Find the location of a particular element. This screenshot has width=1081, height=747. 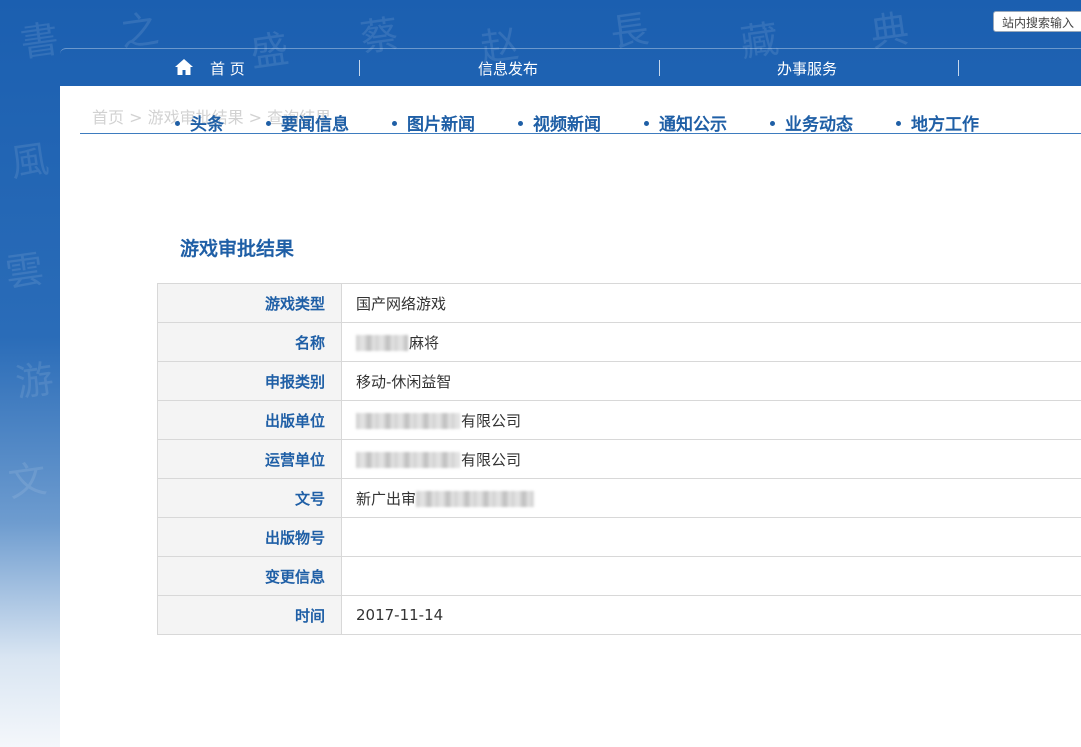

row-label: 游戏类型 is located at coordinates (249, 303).